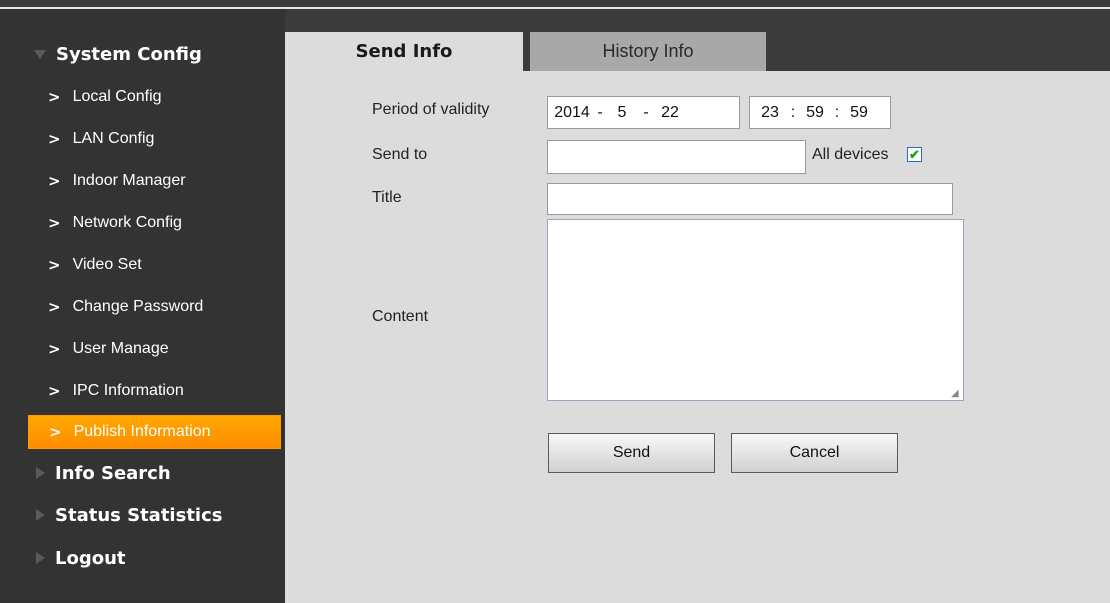  I want to click on sidebar-item-network-config: > Network Config, so click(142, 223).